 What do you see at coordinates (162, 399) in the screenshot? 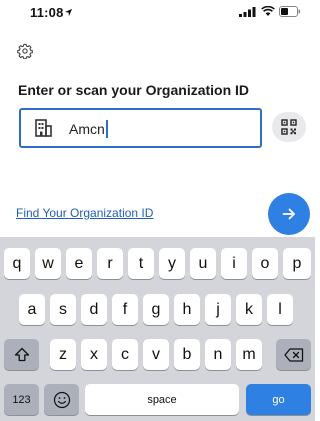
I see `space-key: space` at bounding box center [162, 399].